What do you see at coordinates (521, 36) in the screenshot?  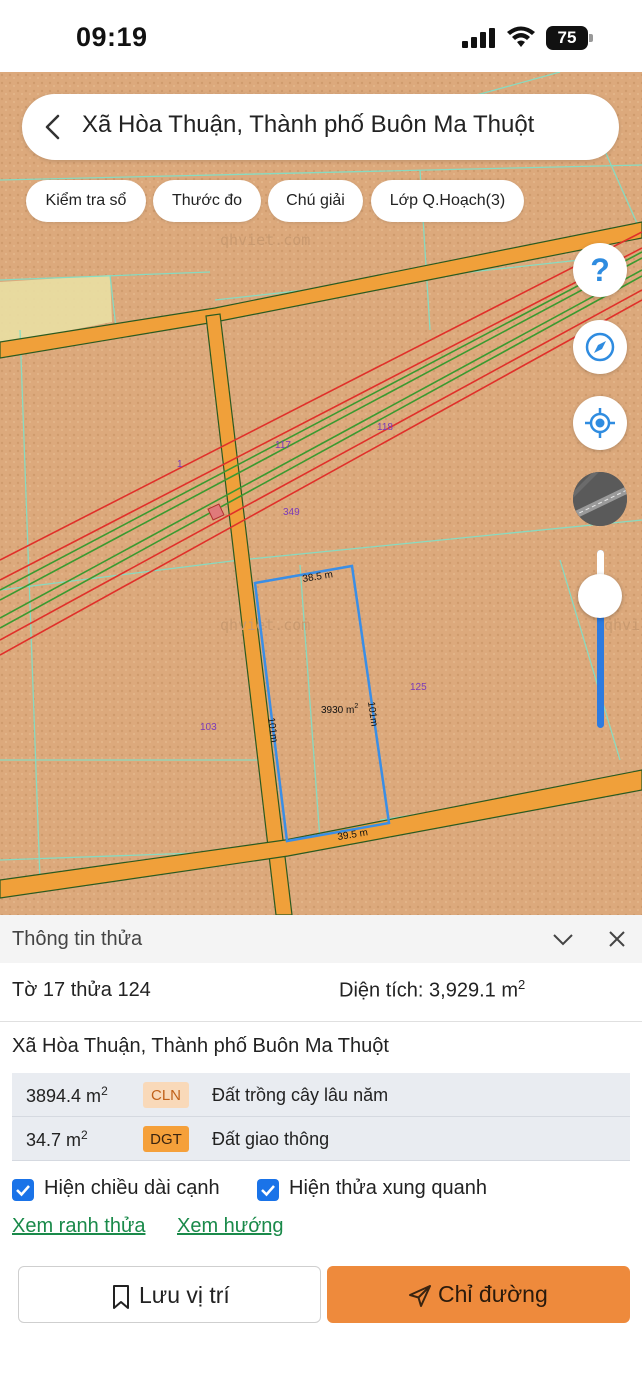 I see `wifi-icon` at bounding box center [521, 36].